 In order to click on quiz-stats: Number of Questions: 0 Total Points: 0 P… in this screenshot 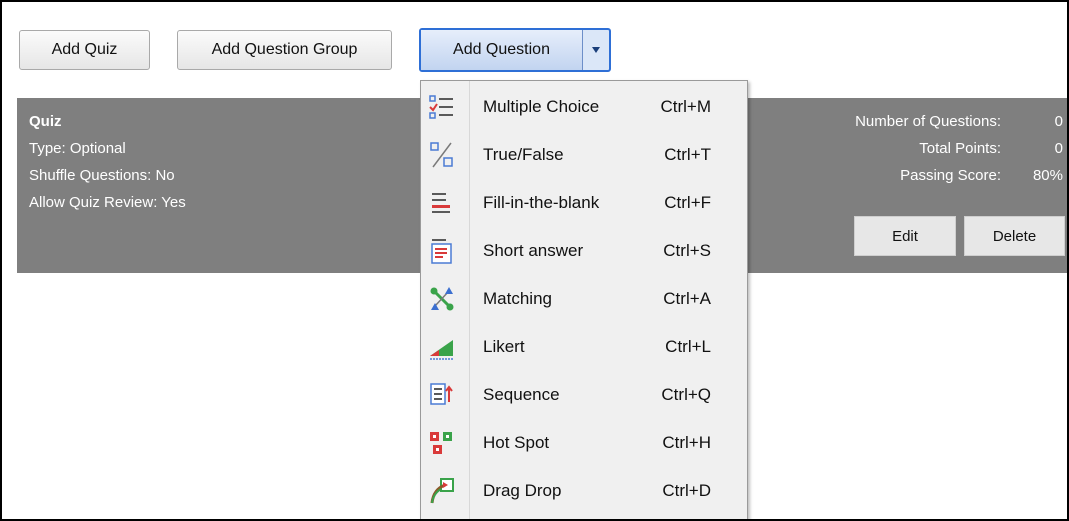, I will do `click(959, 148)`.